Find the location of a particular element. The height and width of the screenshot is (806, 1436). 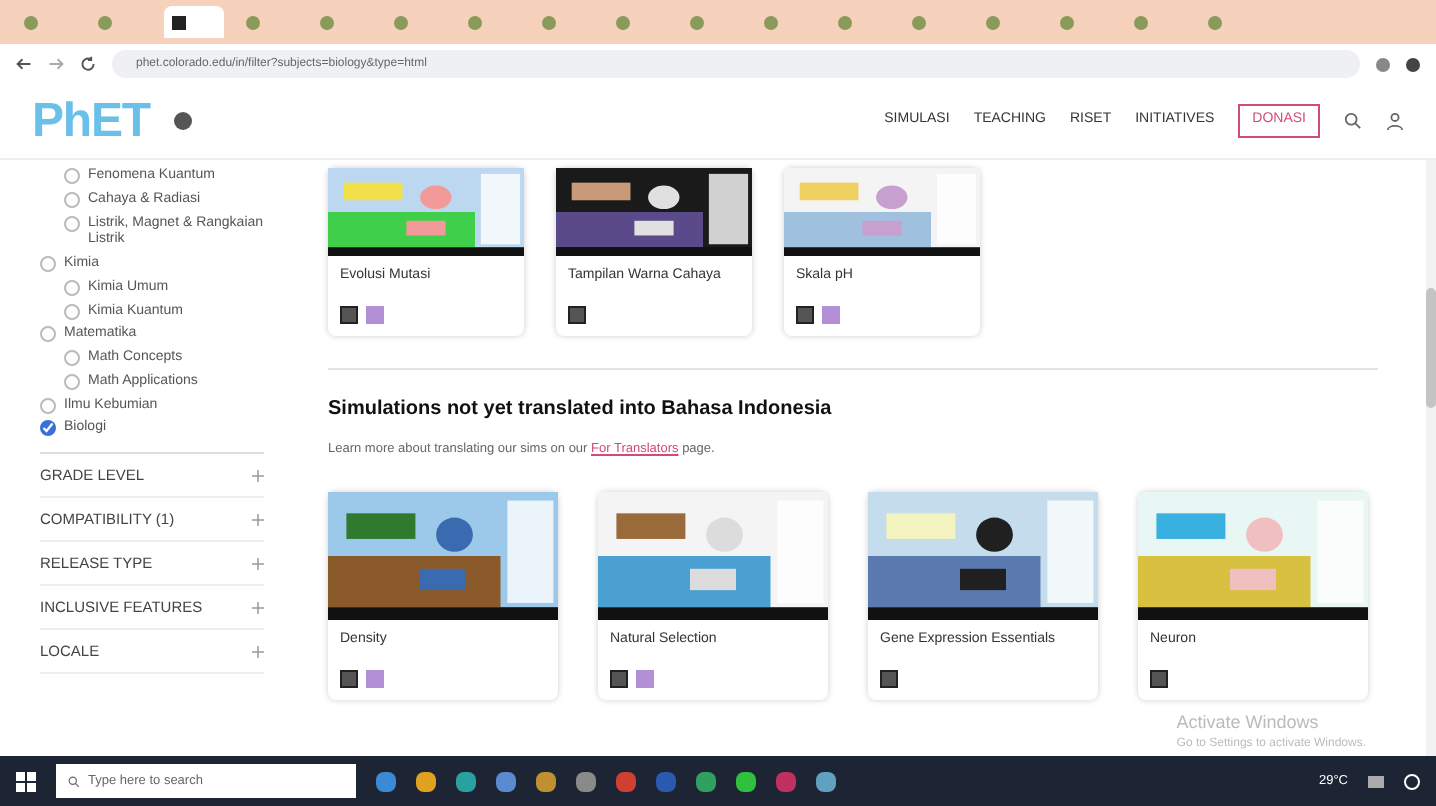

activation-title: Activate Windows is located at coordinates (1248, 722).